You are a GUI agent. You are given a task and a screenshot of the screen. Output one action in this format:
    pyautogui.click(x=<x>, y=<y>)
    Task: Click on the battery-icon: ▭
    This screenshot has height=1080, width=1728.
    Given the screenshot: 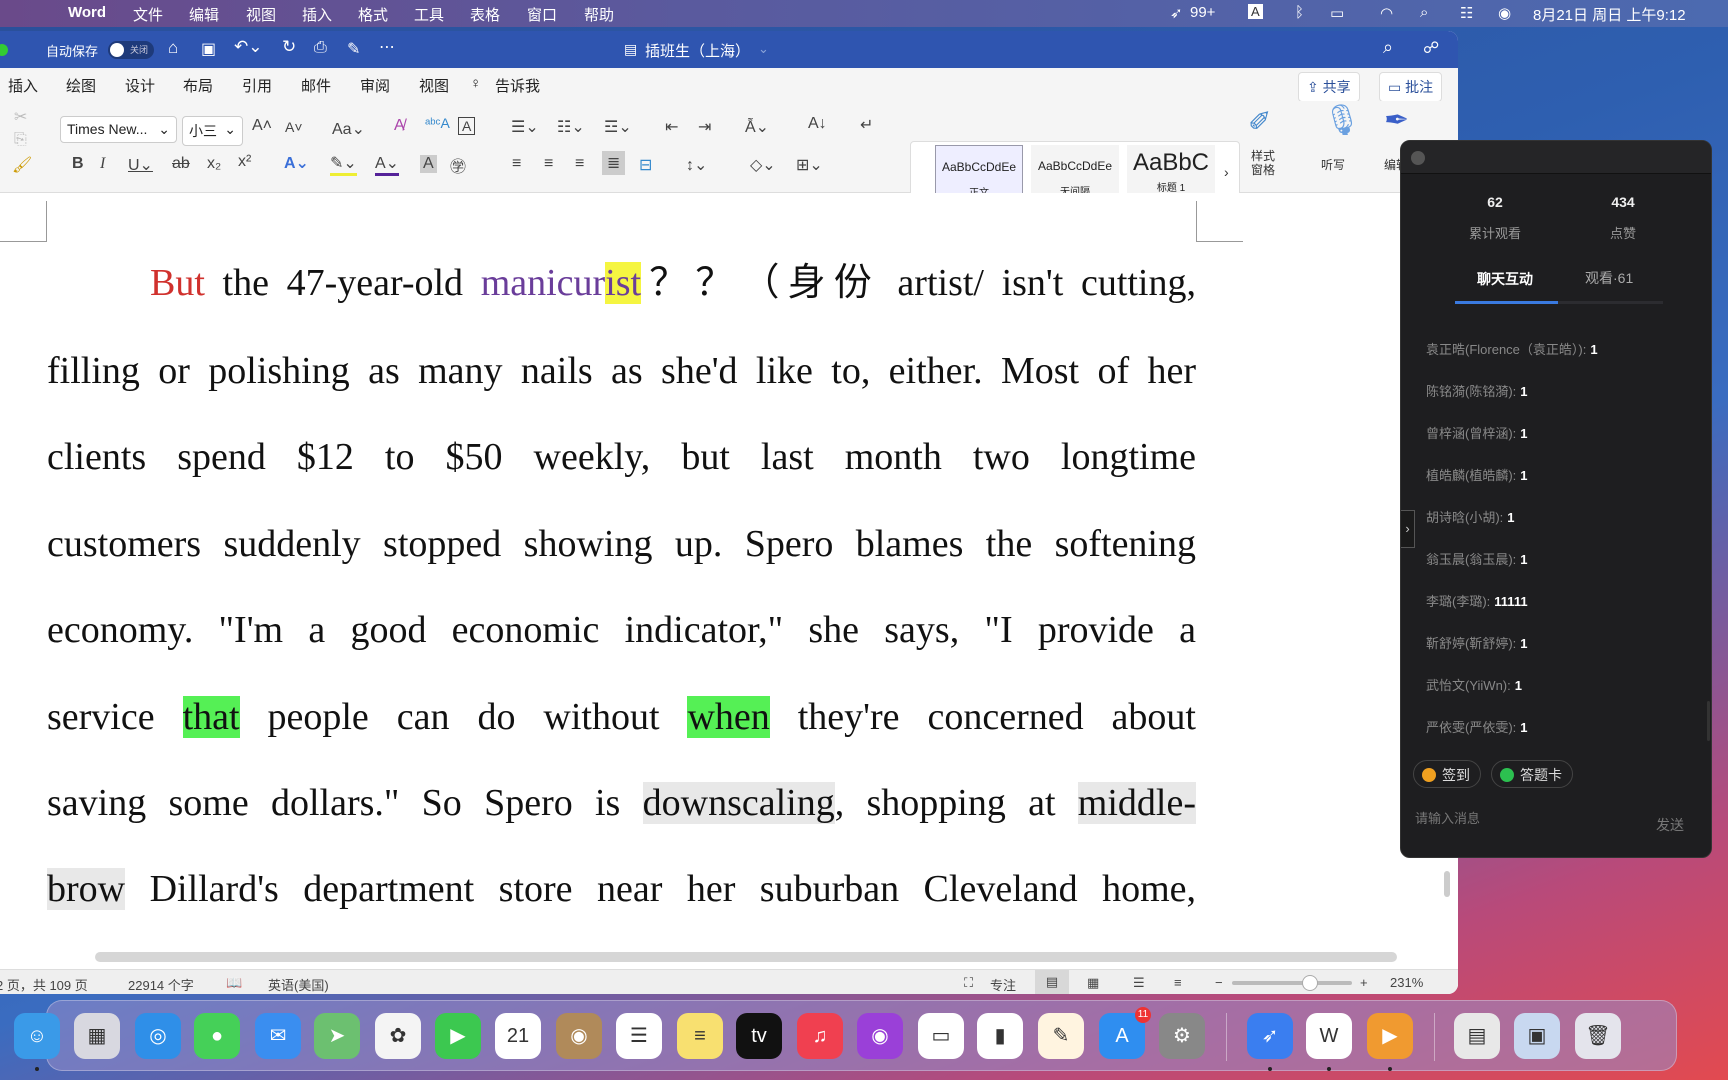 What is the action you would take?
    pyautogui.click(x=1337, y=13)
    